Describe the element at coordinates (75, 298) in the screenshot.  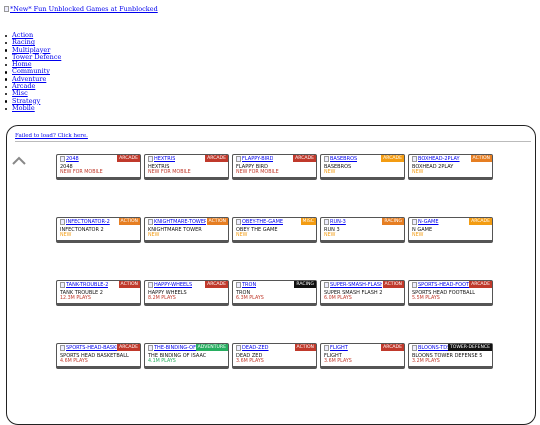
I see `game-plays: 12.3M PLAYS` at that location.